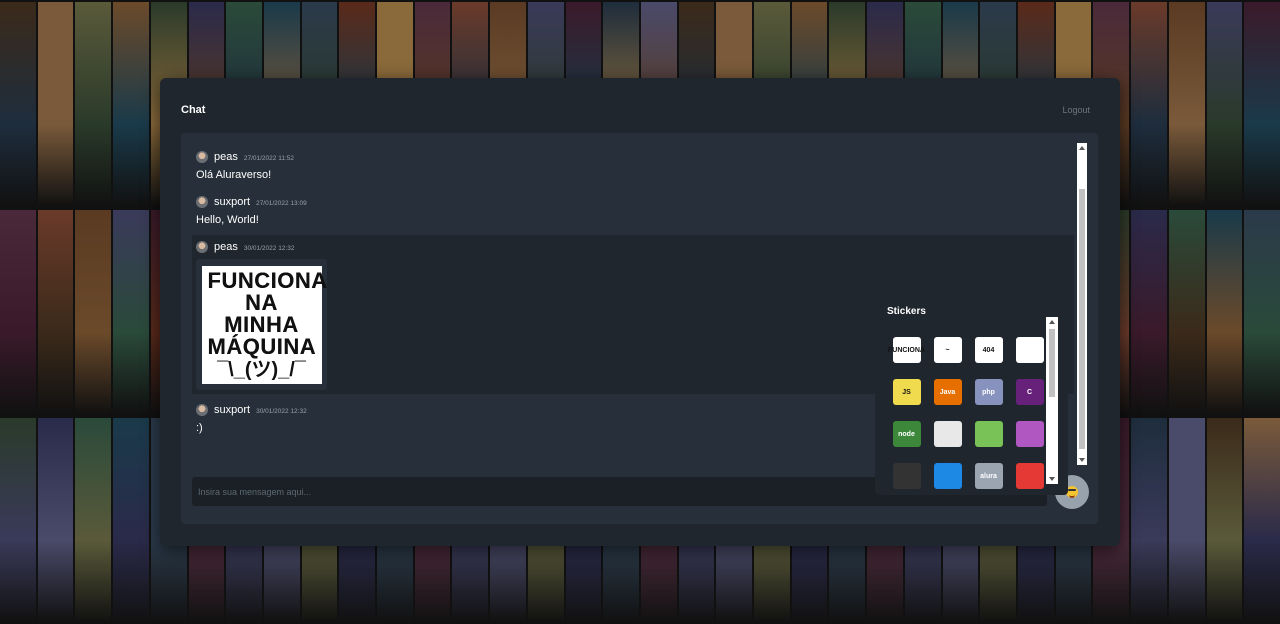  I want to click on stickers-title: Stickers, so click(906, 311).